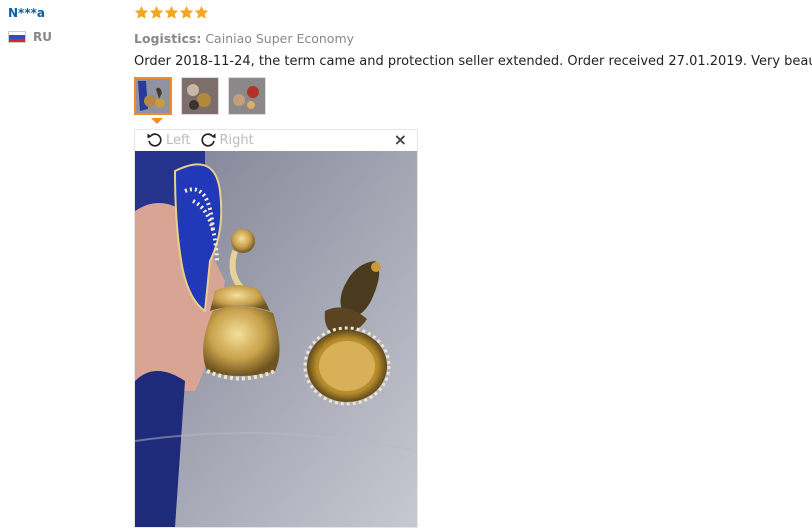 Image resolution: width=812 pixels, height=531 pixels. I want to click on rotate-right-label: Right, so click(236, 140).